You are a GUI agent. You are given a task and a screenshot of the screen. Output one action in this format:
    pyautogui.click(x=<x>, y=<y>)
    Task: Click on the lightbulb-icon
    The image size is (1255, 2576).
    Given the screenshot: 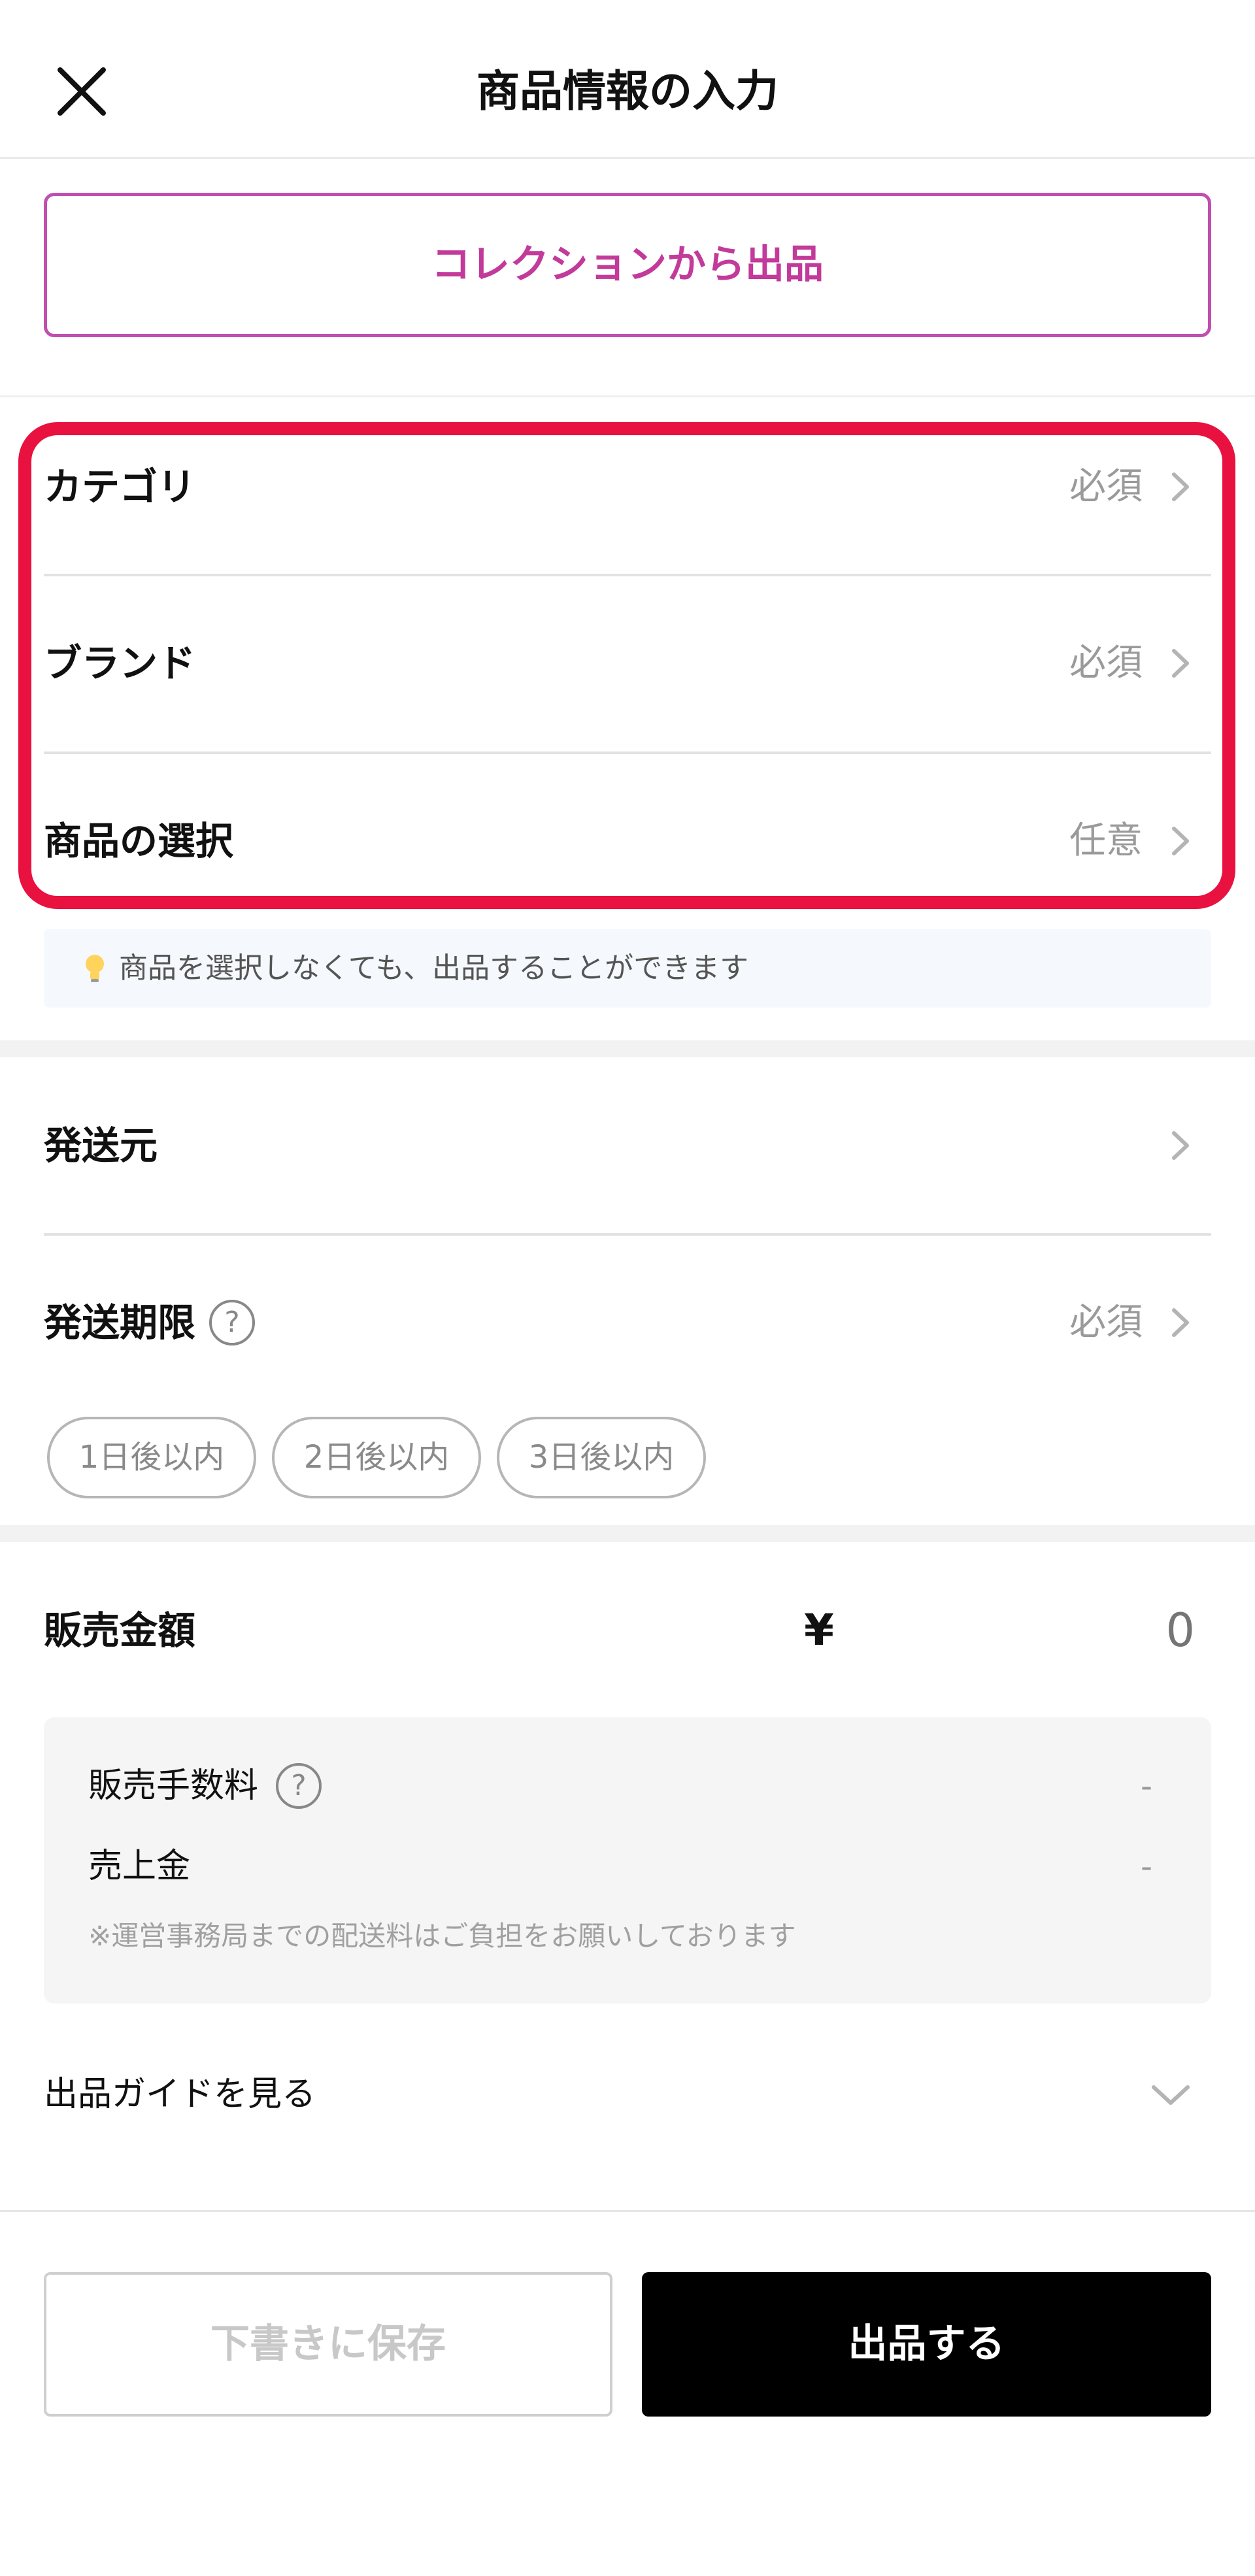 What is the action you would take?
    pyautogui.click(x=95, y=968)
    